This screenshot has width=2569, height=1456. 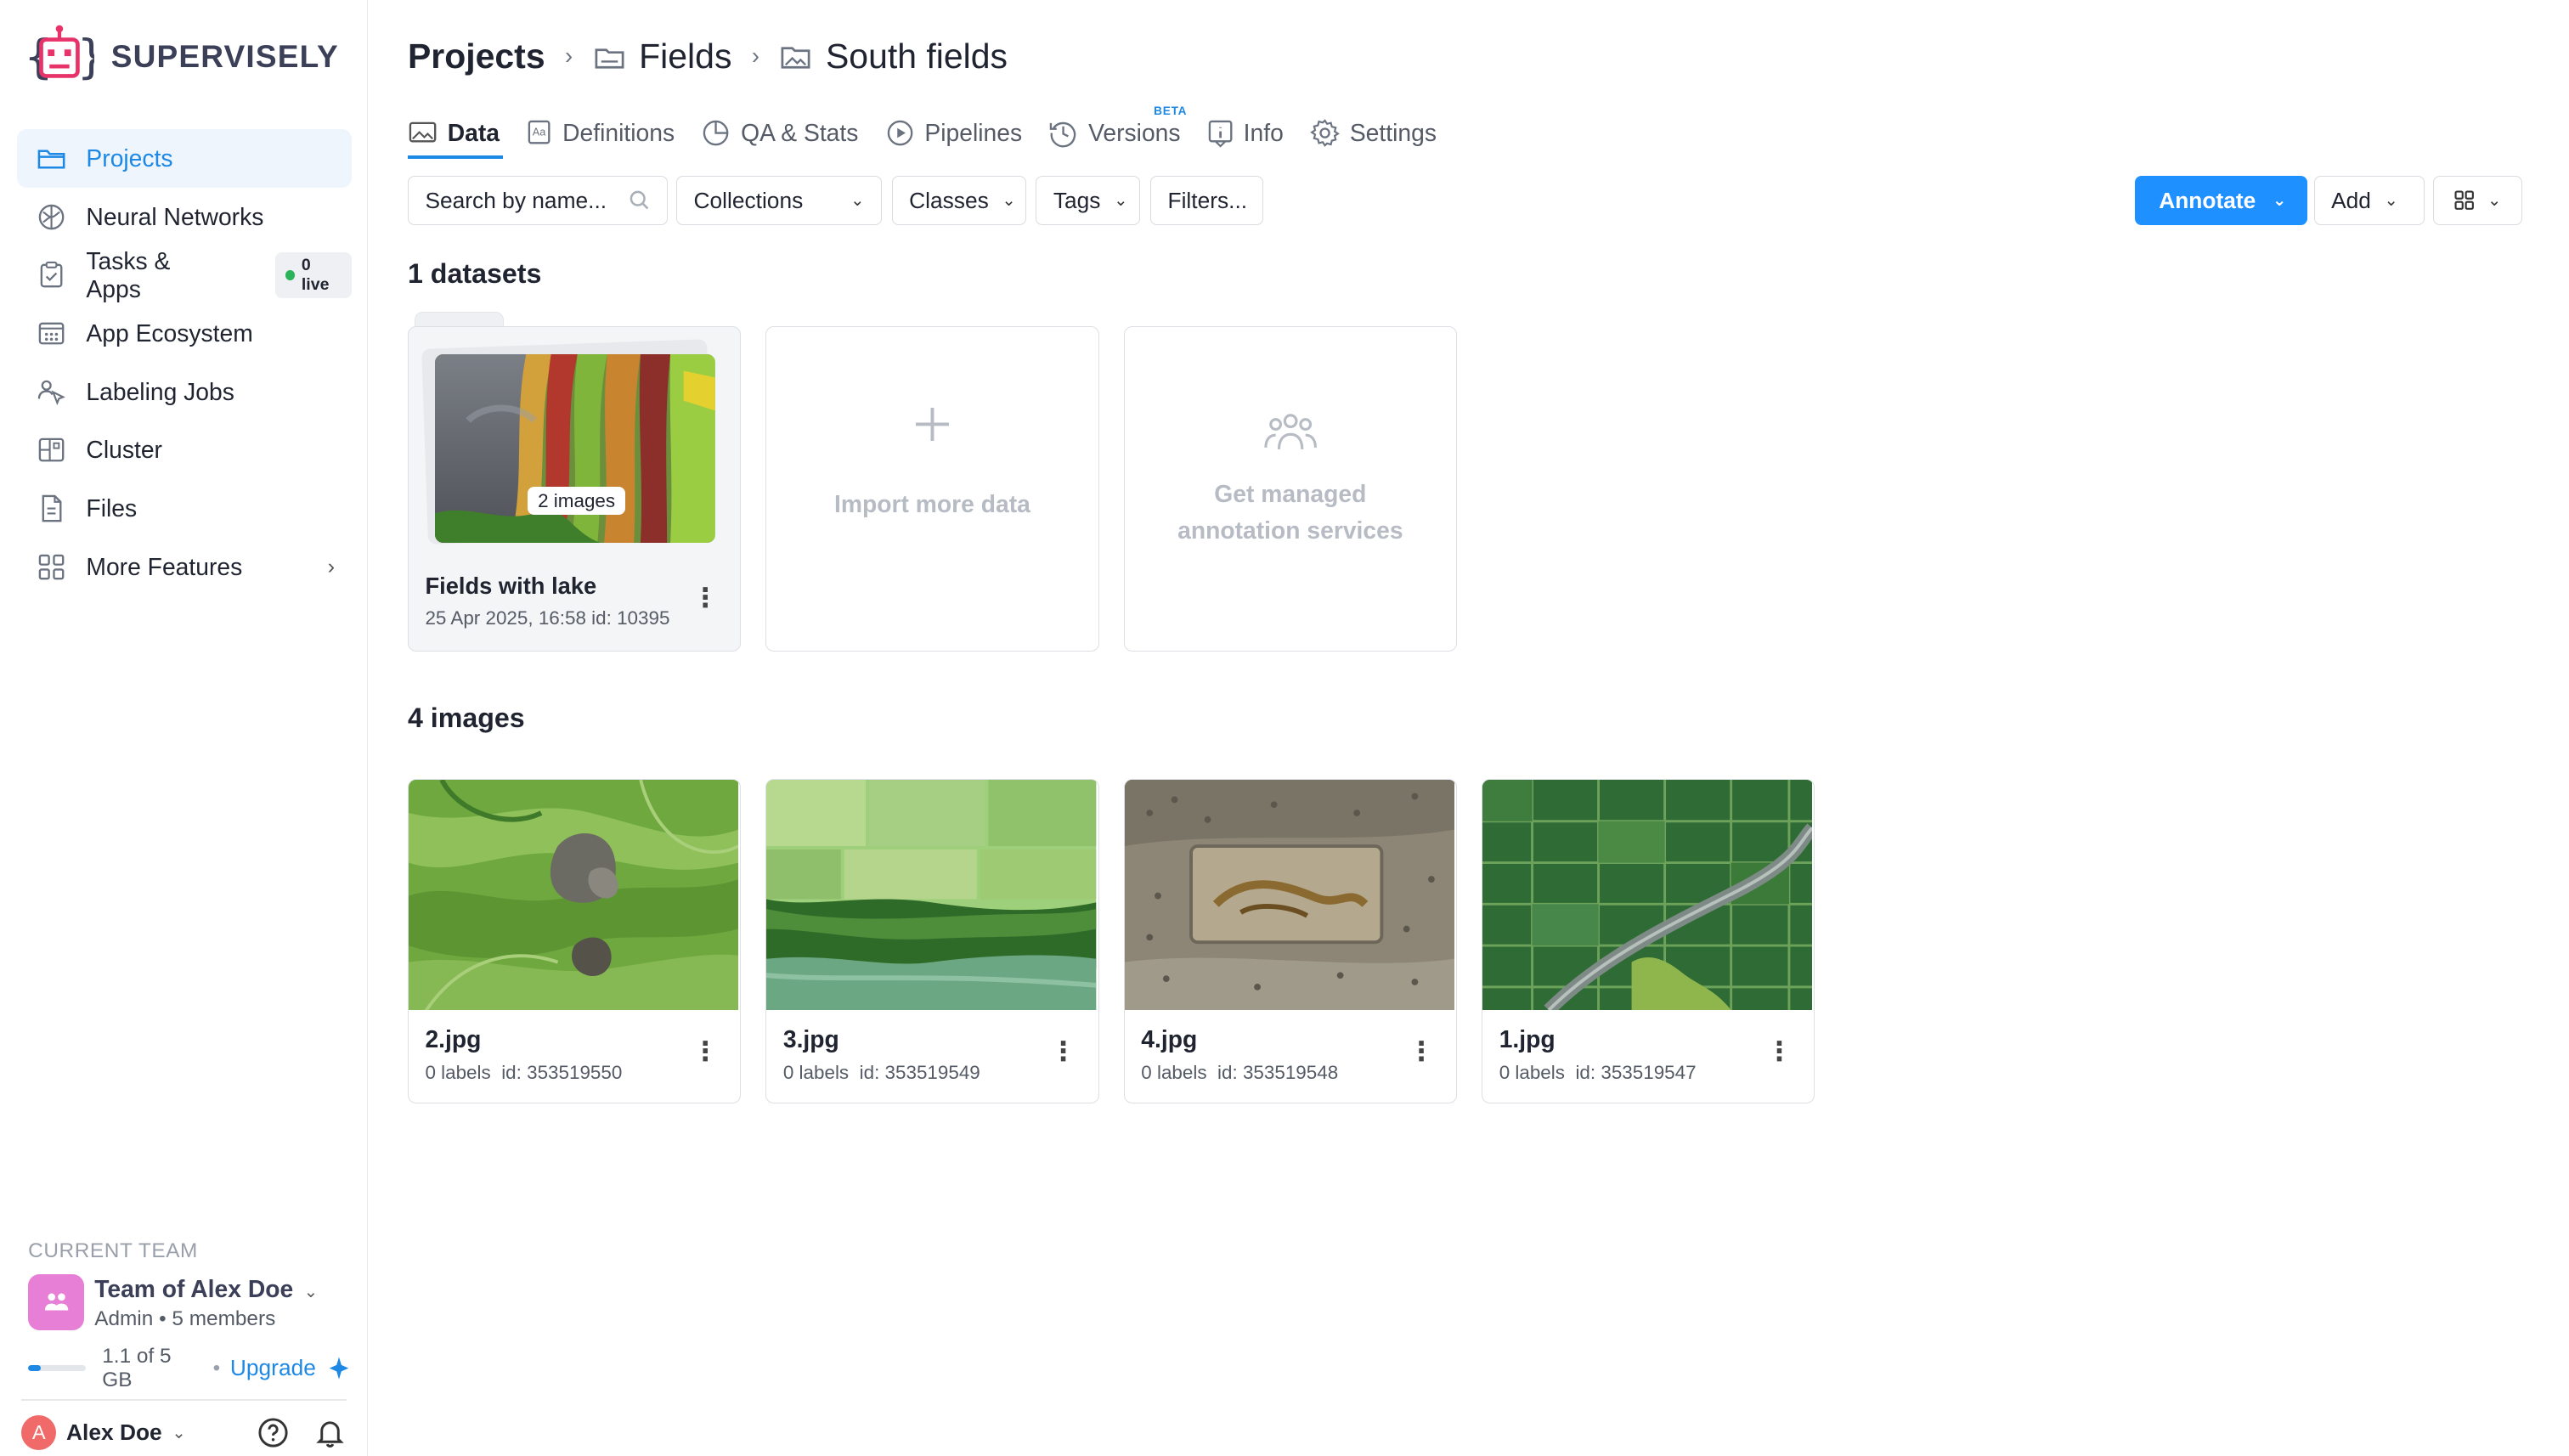 What do you see at coordinates (1169, 1039) in the screenshot?
I see `image-name: 4.jpg` at bounding box center [1169, 1039].